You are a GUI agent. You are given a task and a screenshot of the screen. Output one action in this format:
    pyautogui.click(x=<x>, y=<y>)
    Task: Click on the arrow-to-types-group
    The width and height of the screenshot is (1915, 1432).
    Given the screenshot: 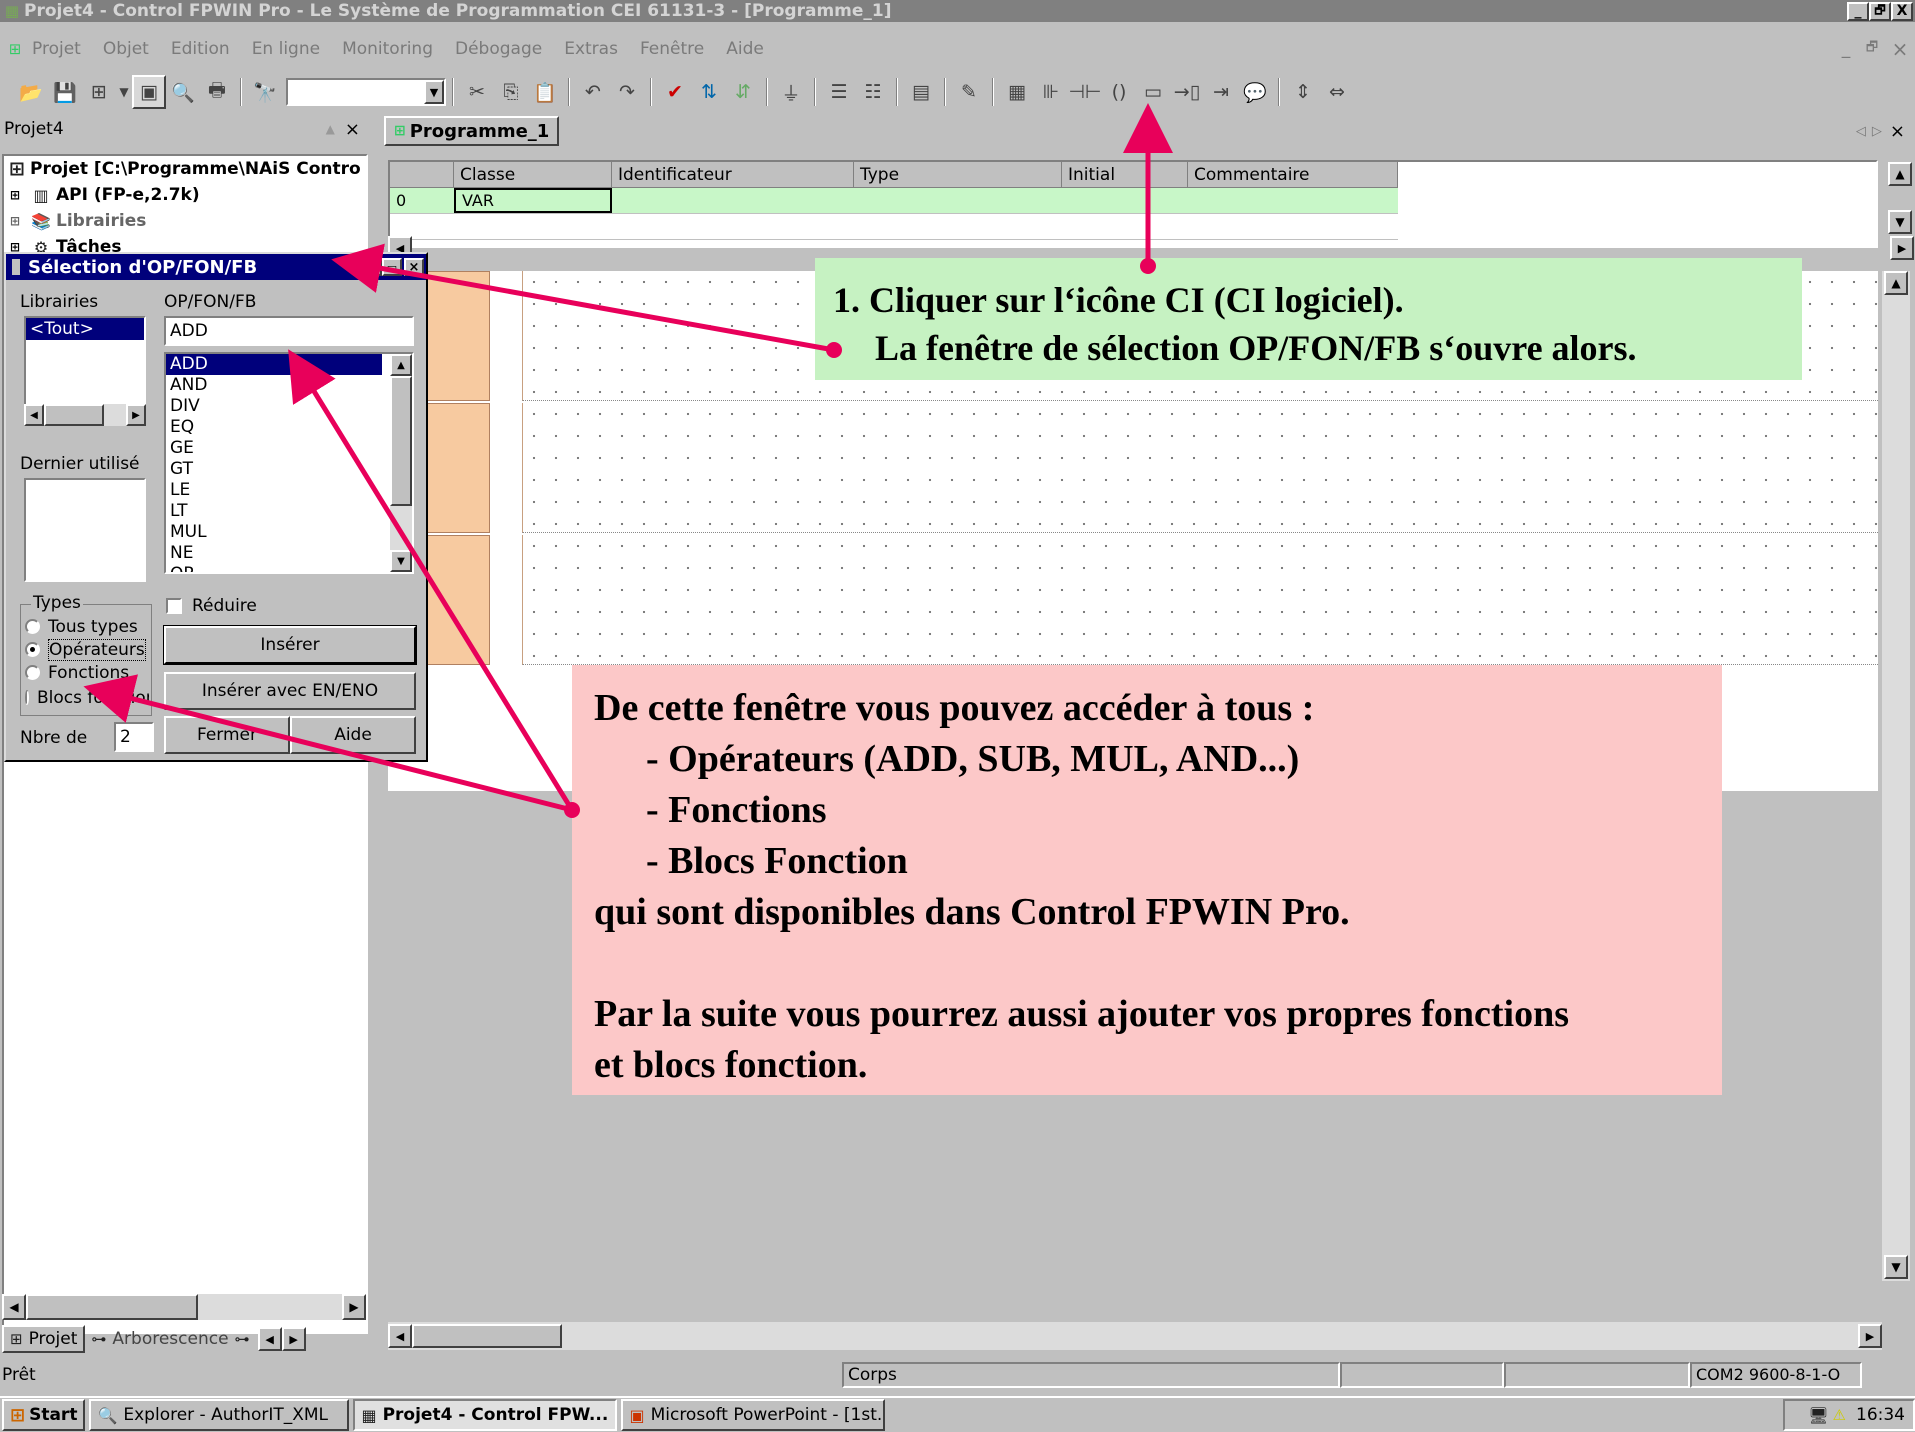 What is the action you would take?
    pyautogui.click(x=328, y=743)
    